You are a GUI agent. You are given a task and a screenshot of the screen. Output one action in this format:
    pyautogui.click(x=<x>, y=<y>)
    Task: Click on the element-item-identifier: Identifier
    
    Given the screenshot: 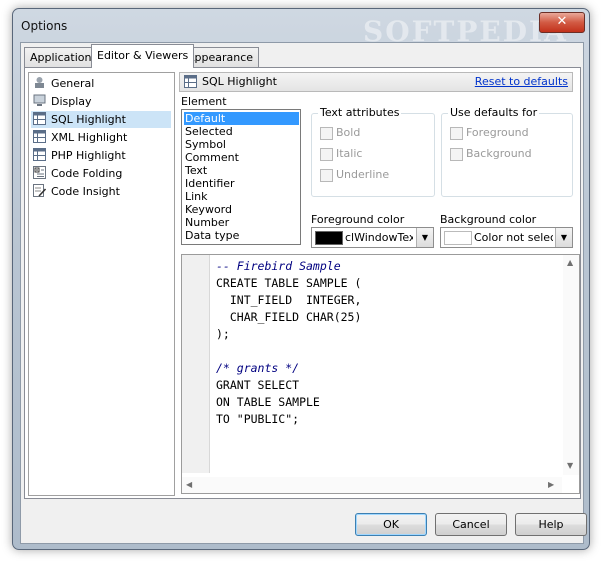 What is the action you would take?
    pyautogui.click(x=241, y=183)
    